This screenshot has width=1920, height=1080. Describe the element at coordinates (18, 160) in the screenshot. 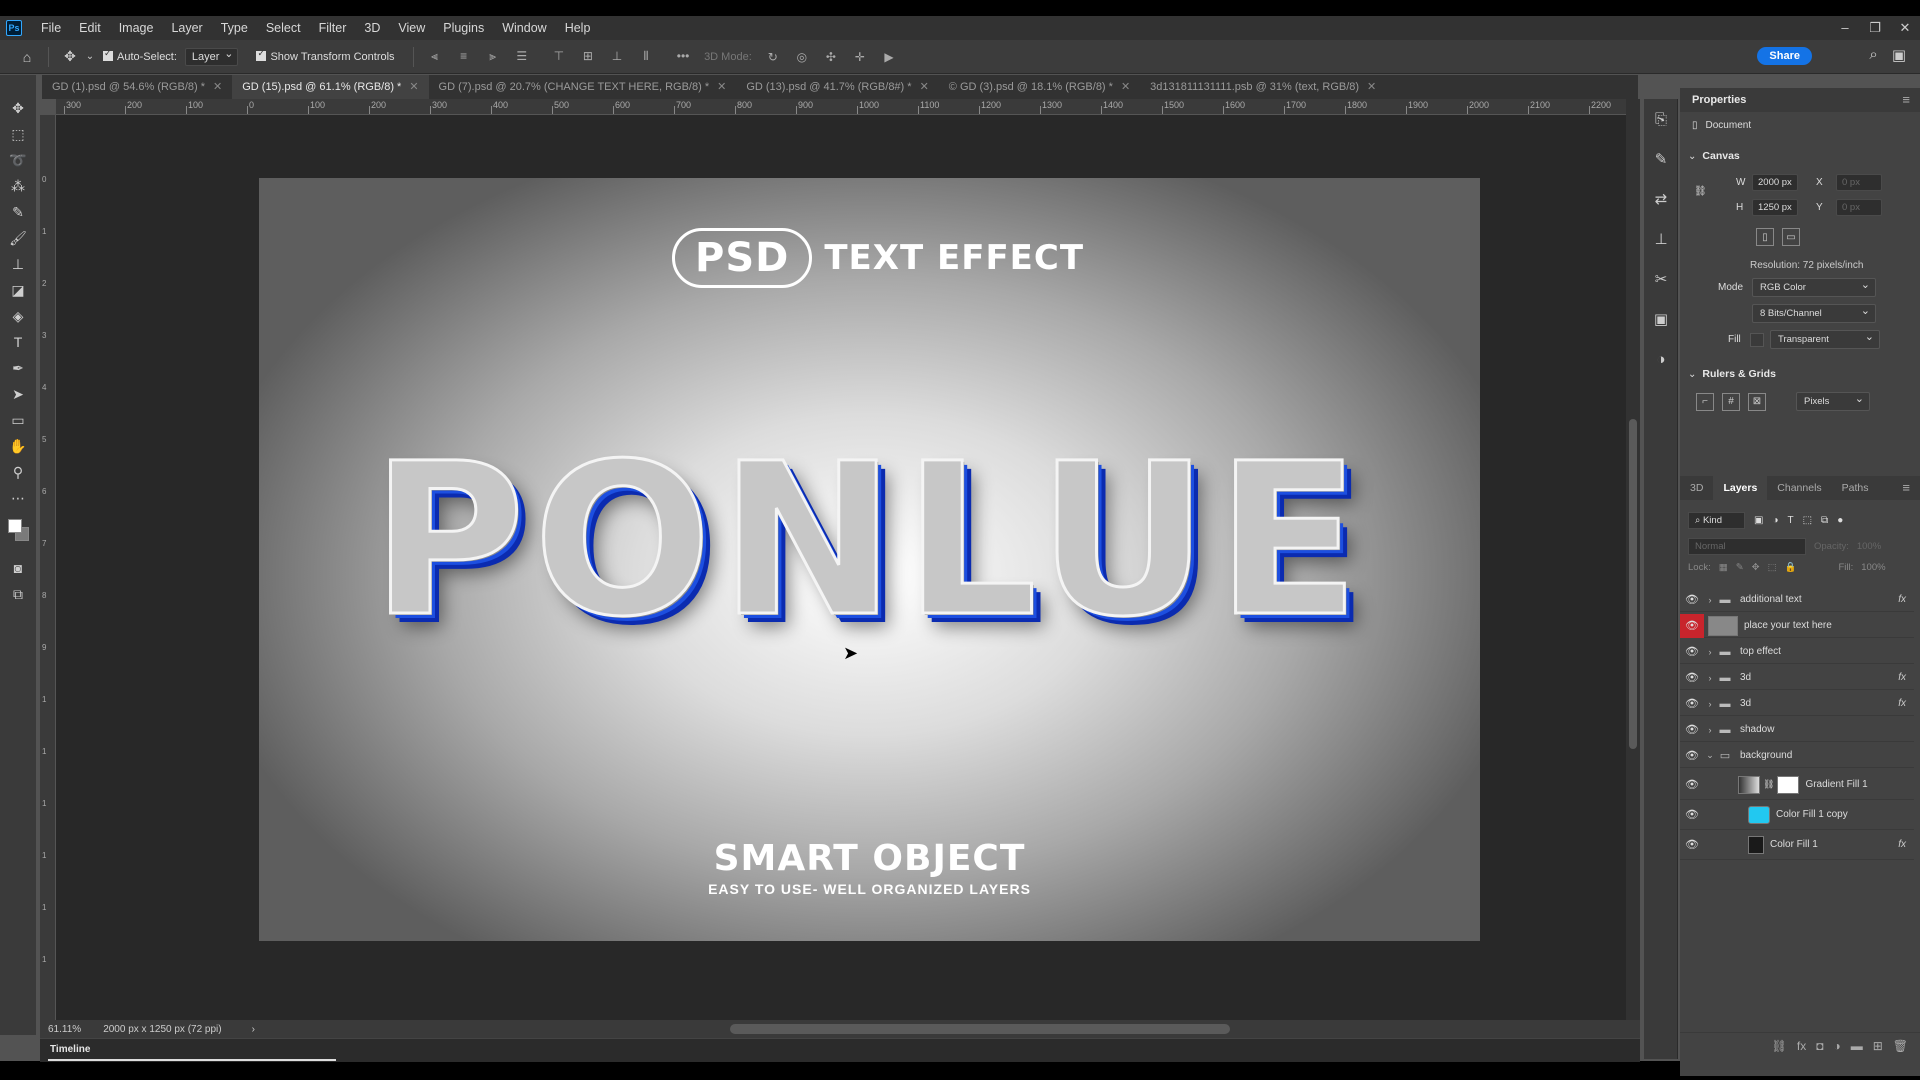

I see `lasso-icon: ➰` at that location.